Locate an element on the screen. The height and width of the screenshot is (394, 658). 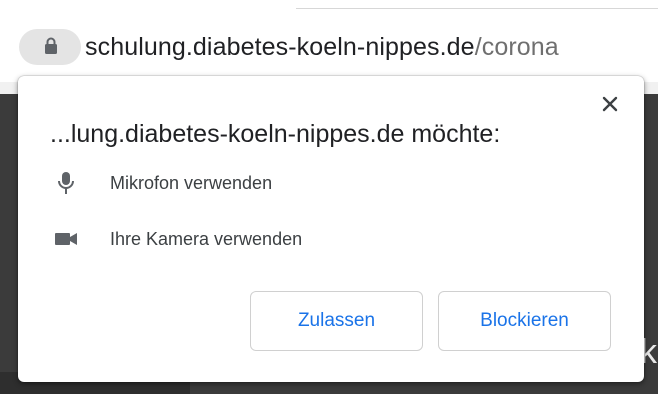
allow-button: Zulassen is located at coordinates (336, 321).